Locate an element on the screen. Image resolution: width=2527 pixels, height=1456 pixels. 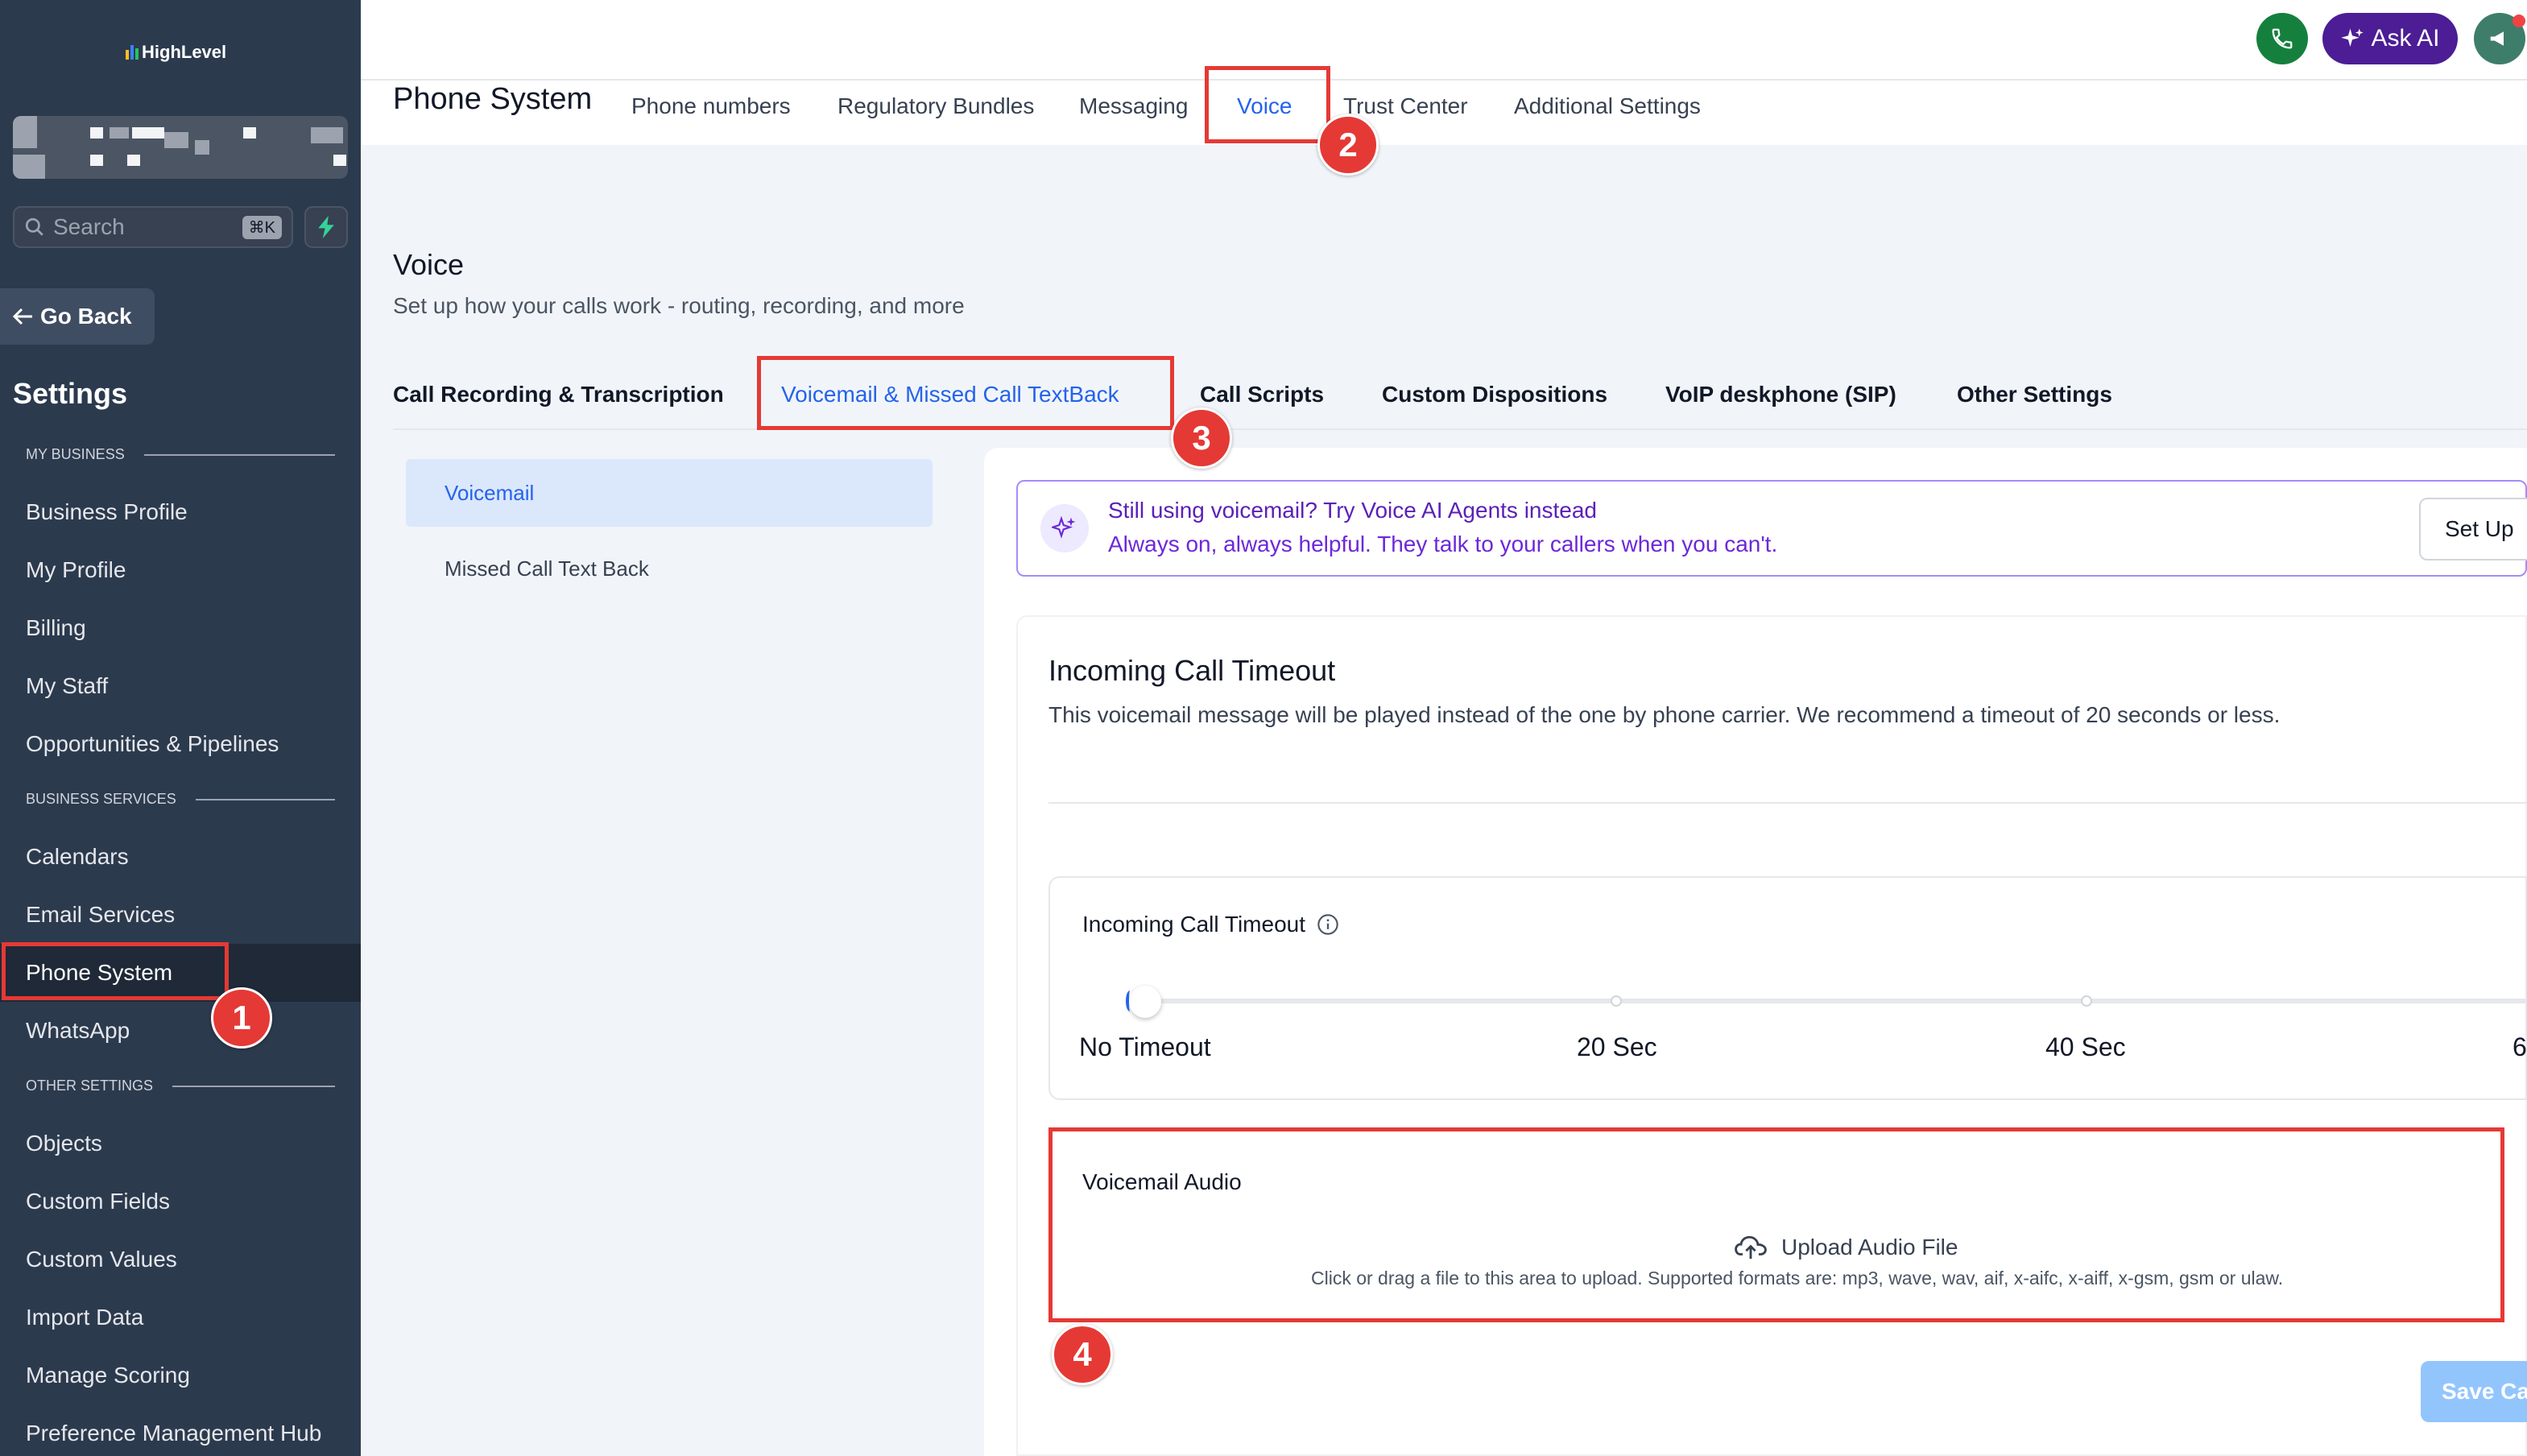
tab-messaging: Messaging is located at coordinates (1133, 106).